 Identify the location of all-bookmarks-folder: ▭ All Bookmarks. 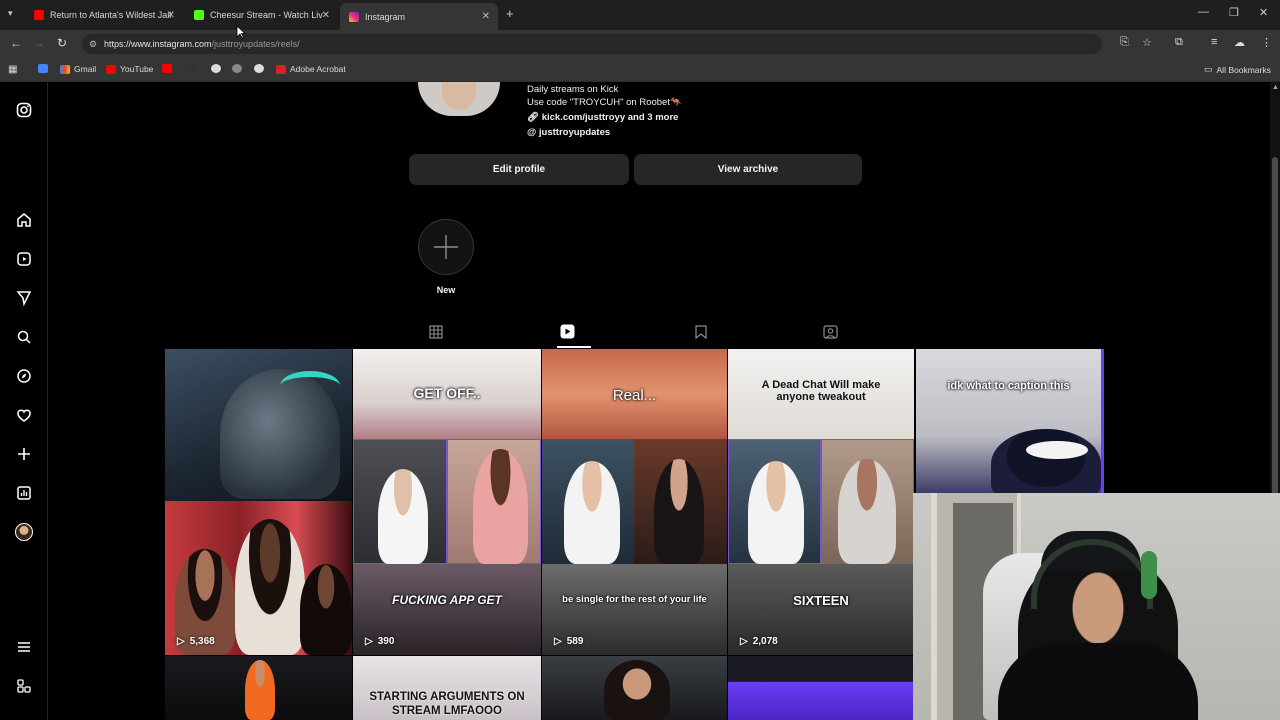
(1237, 69).